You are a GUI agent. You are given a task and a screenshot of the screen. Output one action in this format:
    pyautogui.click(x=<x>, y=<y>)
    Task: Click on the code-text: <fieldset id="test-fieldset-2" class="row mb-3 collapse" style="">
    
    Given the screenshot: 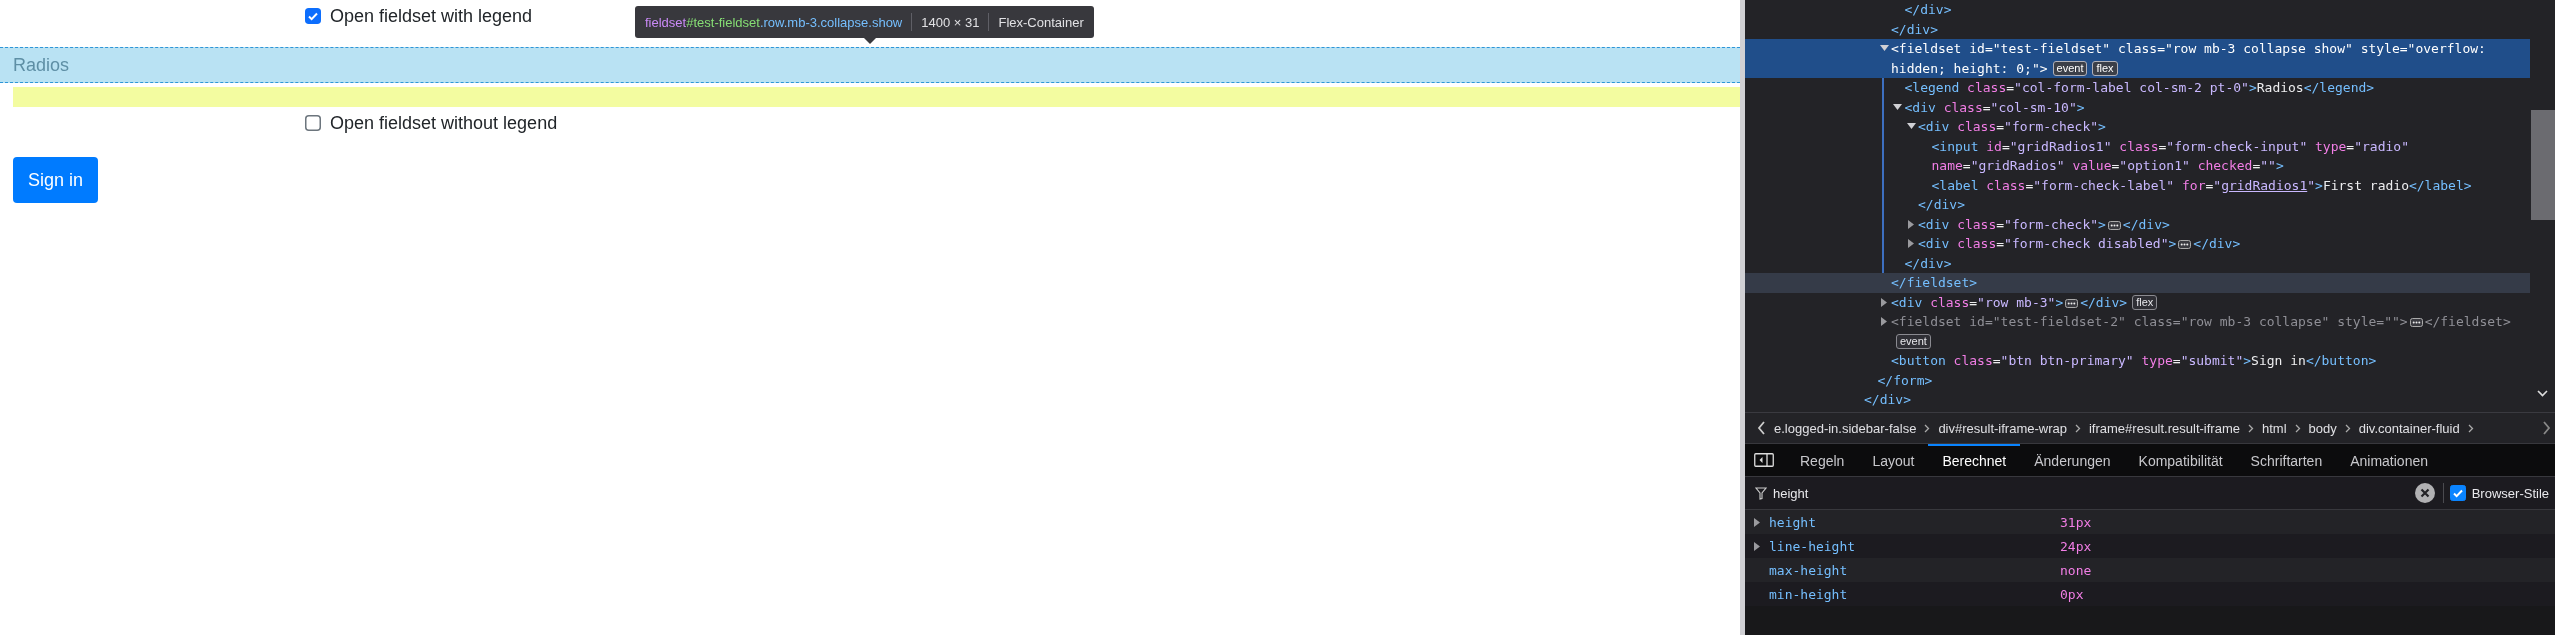 What is the action you would take?
    pyautogui.click(x=2149, y=321)
    